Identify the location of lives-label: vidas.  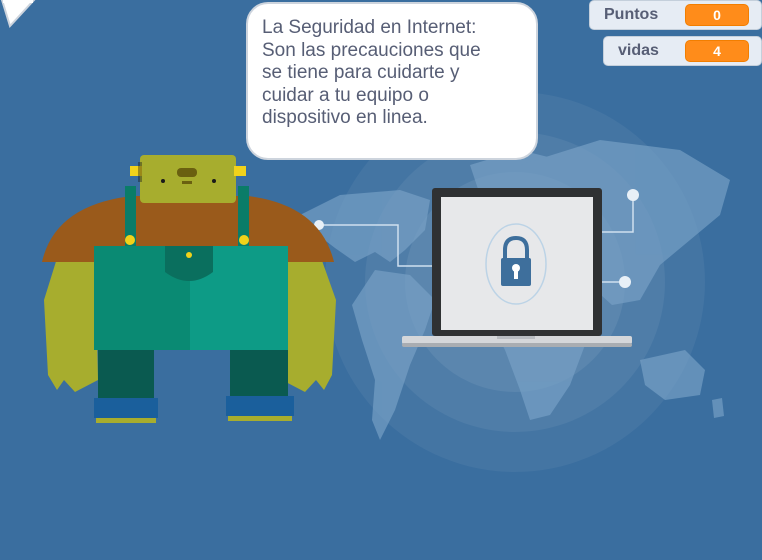
(638, 50).